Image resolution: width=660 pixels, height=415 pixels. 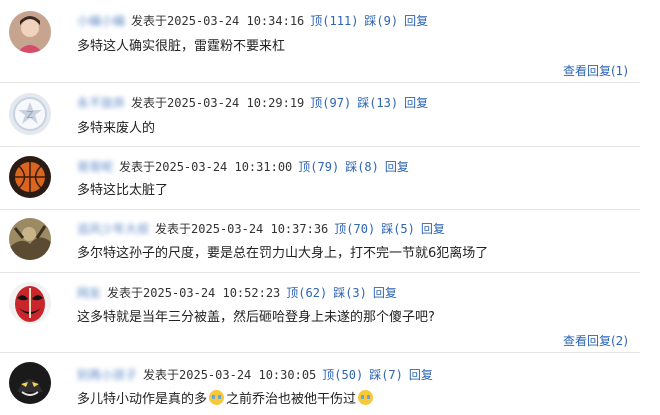 What do you see at coordinates (291, 399) in the screenshot?
I see `comment-text-part: 之前乔治也被他干伤过` at bounding box center [291, 399].